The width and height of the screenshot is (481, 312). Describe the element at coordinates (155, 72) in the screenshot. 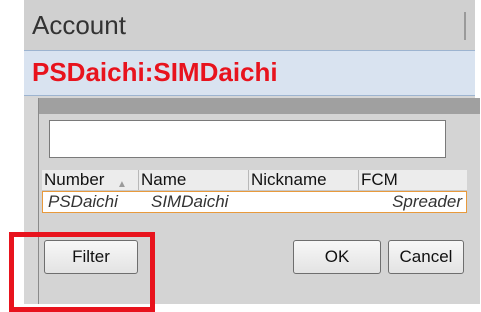

I see `selected-account-value: PSDaichi:SIMDaichi` at that location.